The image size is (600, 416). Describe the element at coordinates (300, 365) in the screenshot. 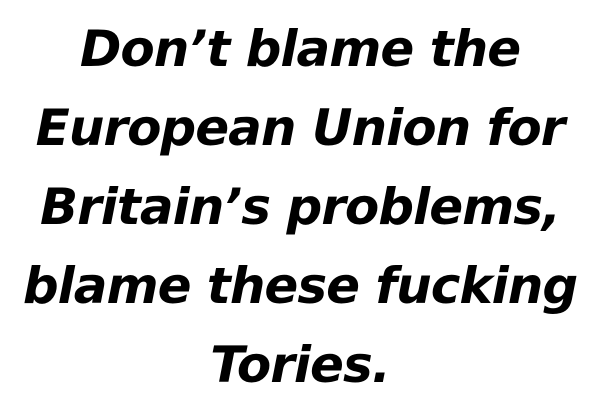

I see `message-line-5: Tories.` at that location.